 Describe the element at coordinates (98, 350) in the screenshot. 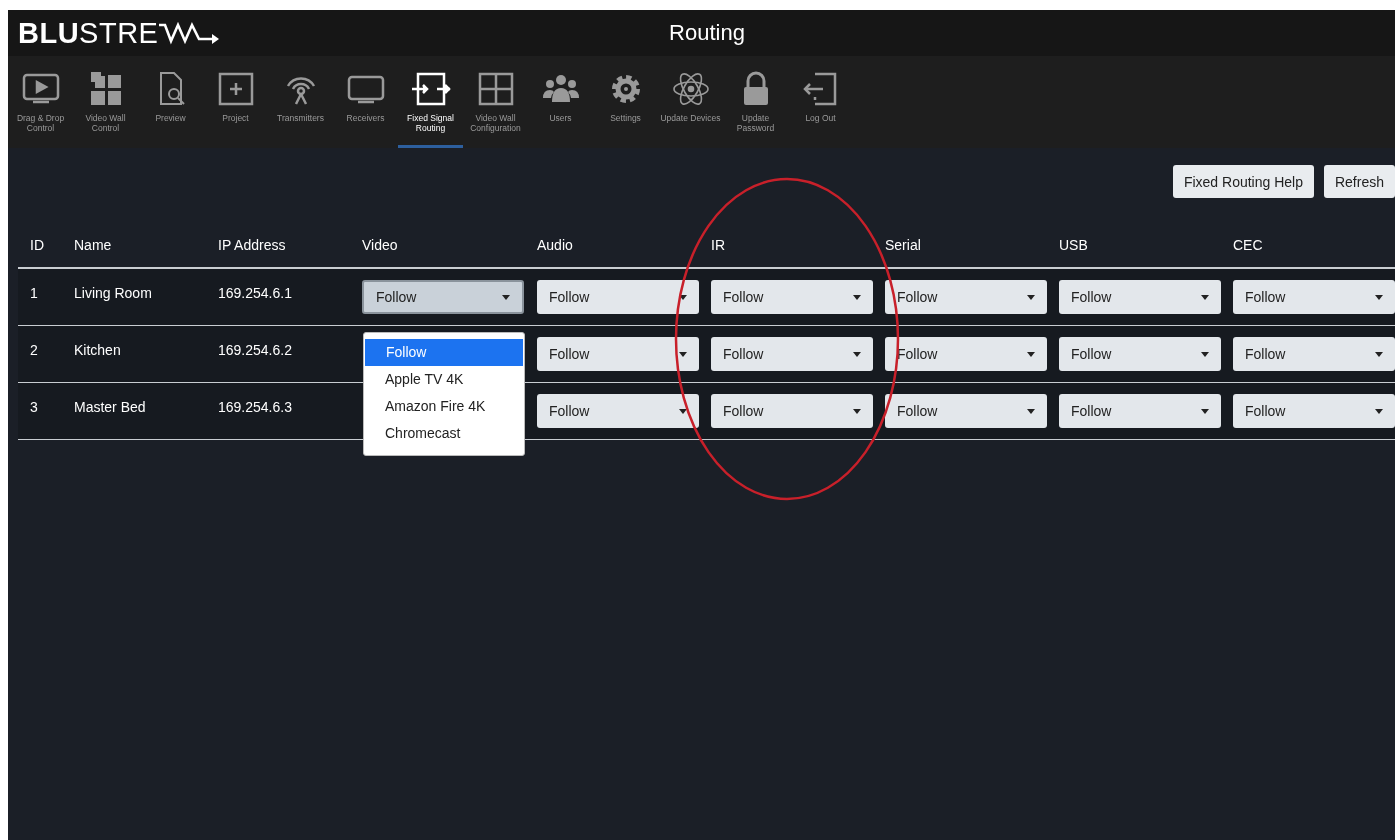

I see `table-cell-text: Kitchen` at that location.